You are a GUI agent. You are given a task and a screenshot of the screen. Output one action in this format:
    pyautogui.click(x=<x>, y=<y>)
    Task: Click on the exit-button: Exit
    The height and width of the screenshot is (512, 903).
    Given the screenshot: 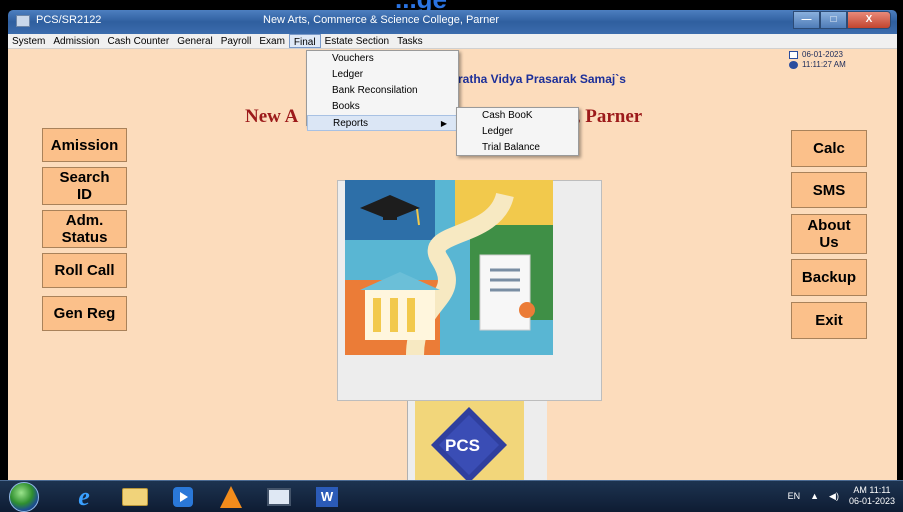 What is the action you would take?
    pyautogui.click(x=829, y=320)
    